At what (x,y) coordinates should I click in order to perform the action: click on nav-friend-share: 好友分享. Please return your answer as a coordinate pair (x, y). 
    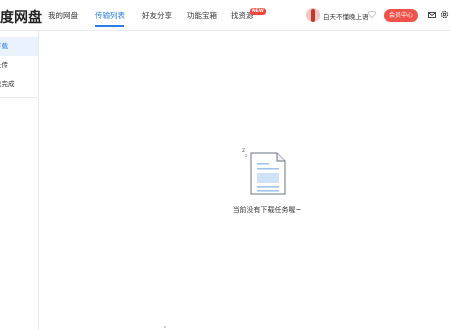
    Looking at the image, I should click on (157, 15).